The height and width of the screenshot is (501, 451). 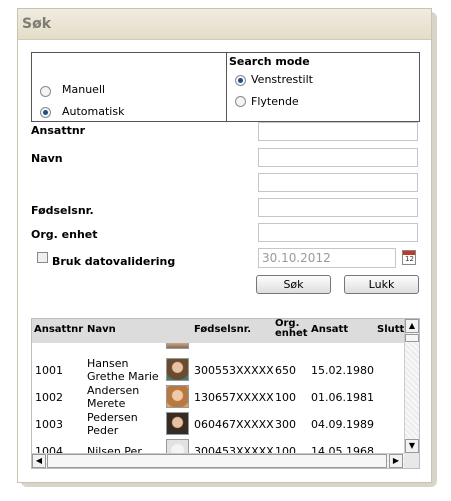 What do you see at coordinates (62, 210) in the screenshot?
I see `fodselsnr-label: Fødselsnr.` at bounding box center [62, 210].